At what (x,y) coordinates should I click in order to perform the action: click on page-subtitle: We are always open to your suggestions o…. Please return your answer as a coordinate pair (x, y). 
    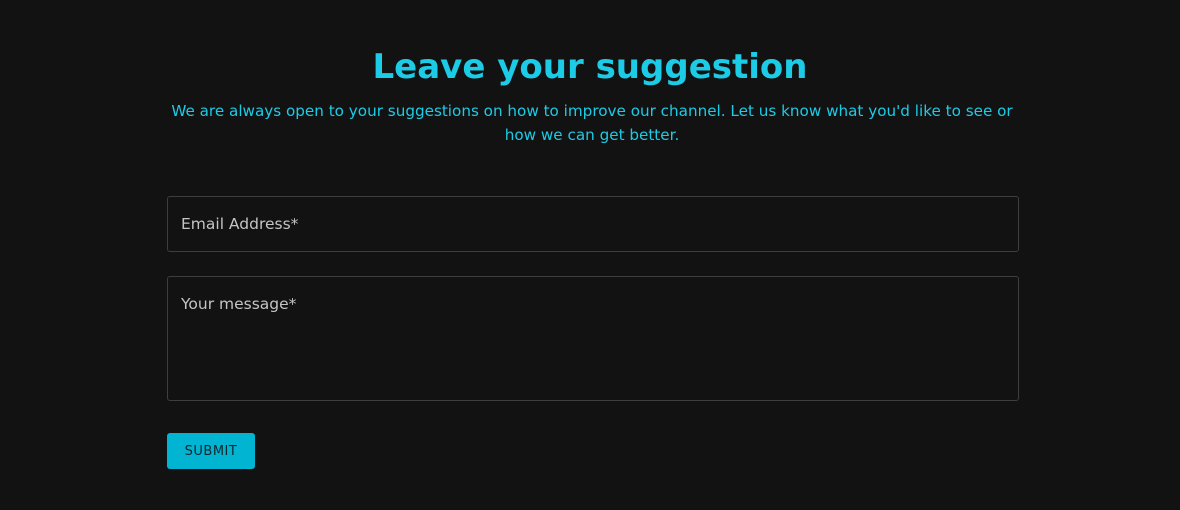
    Looking at the image, I should click on (592, 123).